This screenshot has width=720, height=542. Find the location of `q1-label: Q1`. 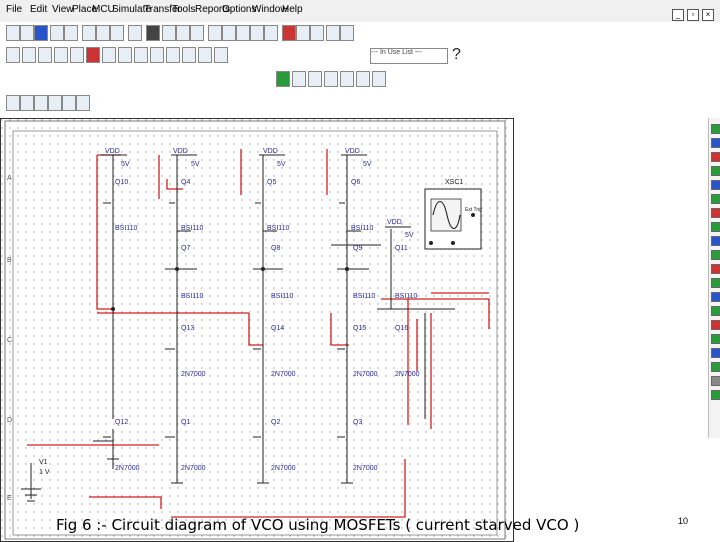

q1-label: Q1 is located at coordinates (186, 422).